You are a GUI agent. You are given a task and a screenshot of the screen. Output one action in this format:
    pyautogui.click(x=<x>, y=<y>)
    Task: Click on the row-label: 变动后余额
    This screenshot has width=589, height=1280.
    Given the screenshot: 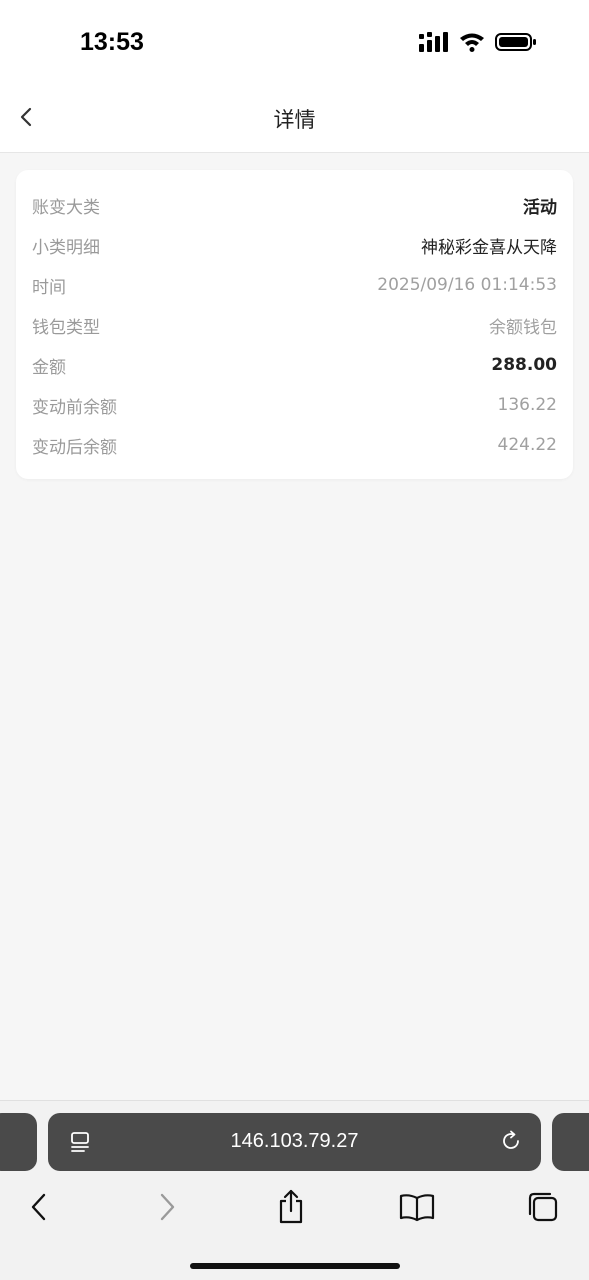 What is the action you would take?
    pyautogui.click(x=74, y=447)
    